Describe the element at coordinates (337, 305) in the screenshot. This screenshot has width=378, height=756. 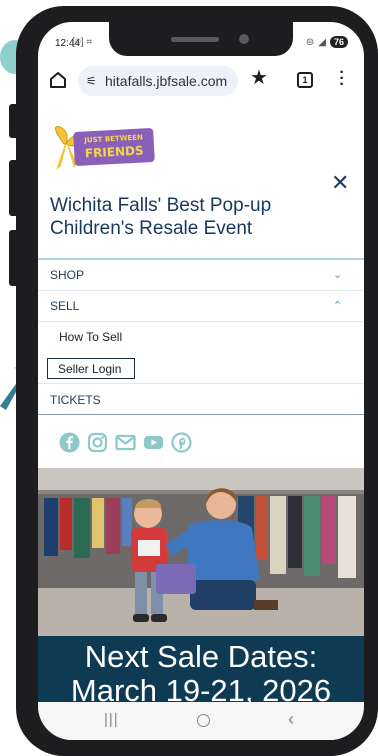
I see `chevron-up-icon: ⌃` at that location.